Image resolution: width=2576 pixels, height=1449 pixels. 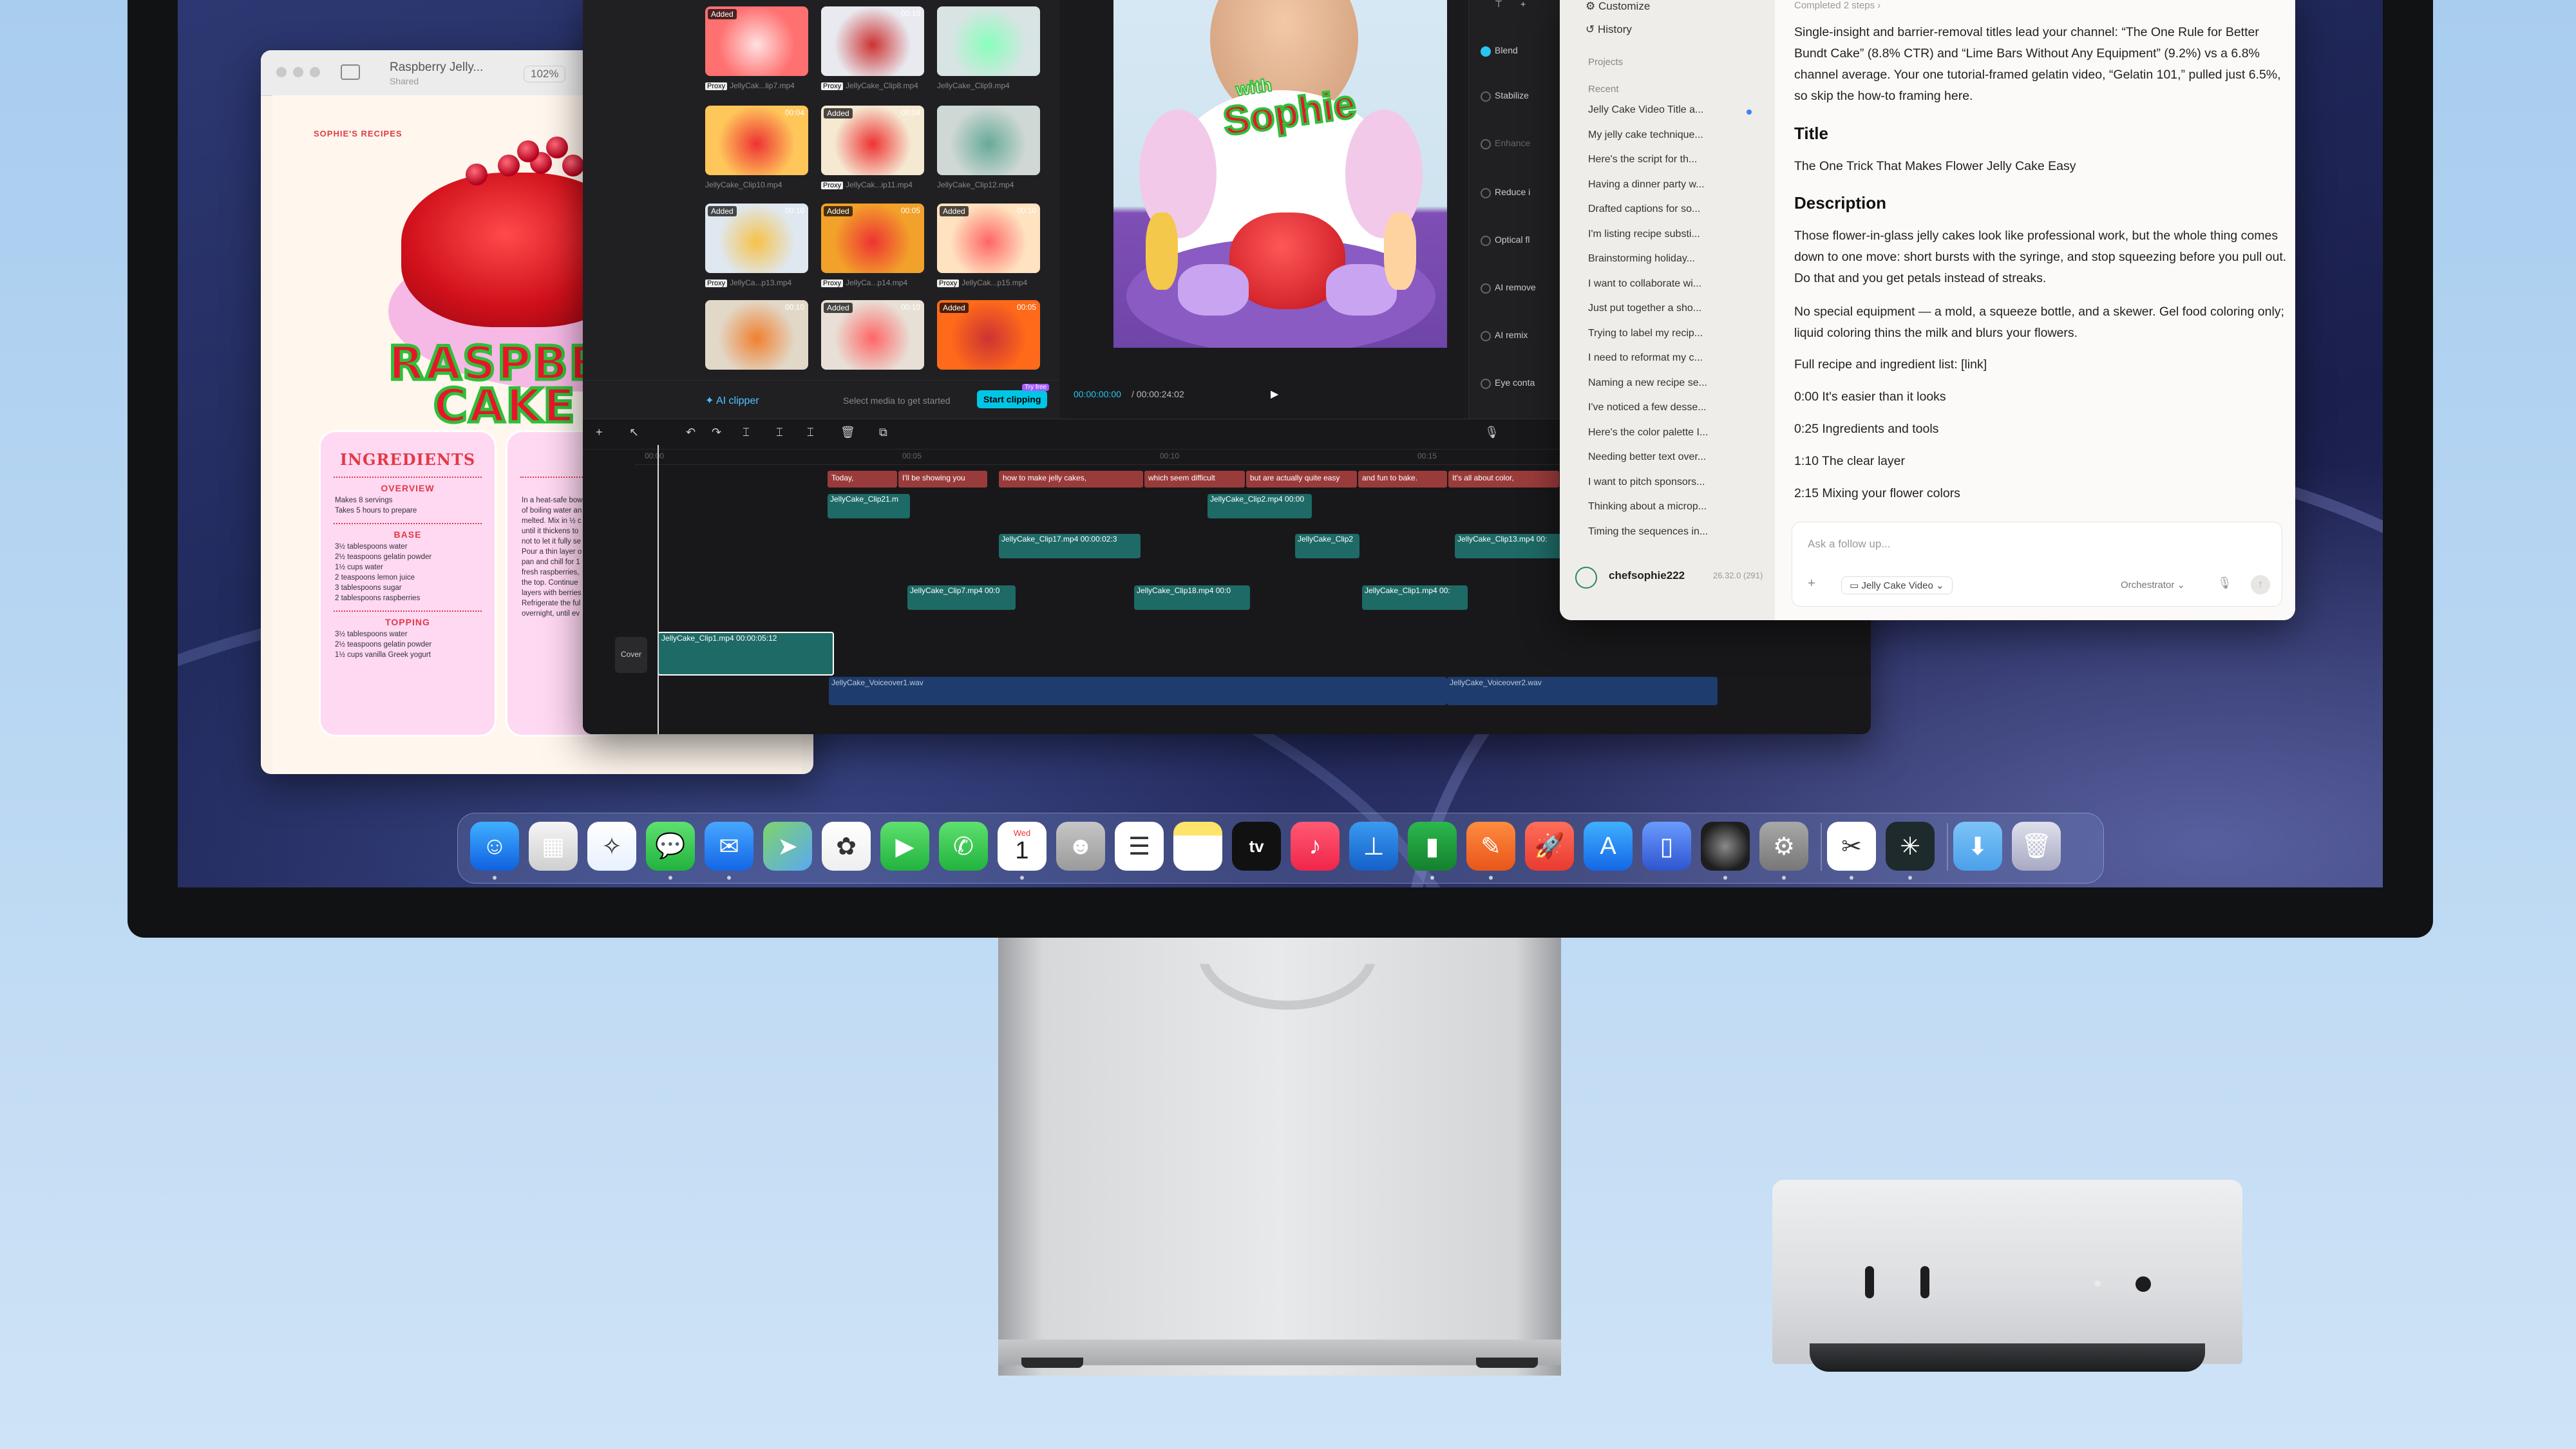 I want to click on caption-clip: I'll be showing you, so click(x=943, y=480).